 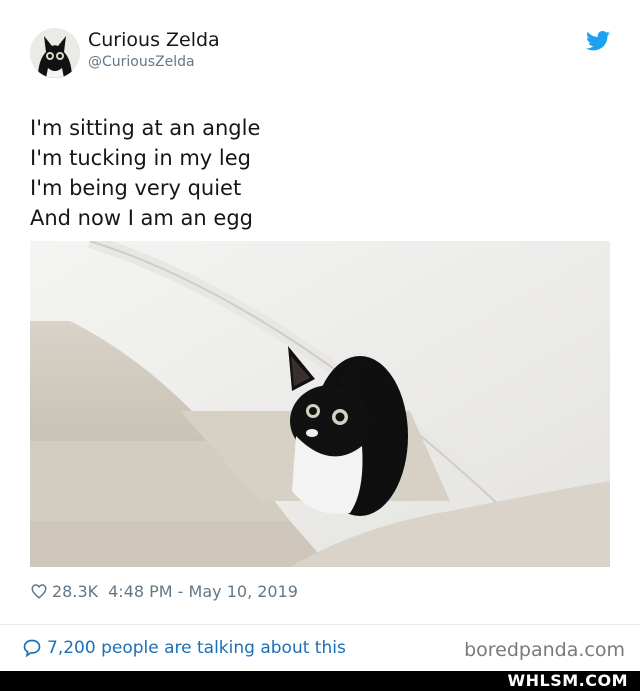 I want to click on tweet-line: I'm sitting at an angle, so click(x=145, y=128).